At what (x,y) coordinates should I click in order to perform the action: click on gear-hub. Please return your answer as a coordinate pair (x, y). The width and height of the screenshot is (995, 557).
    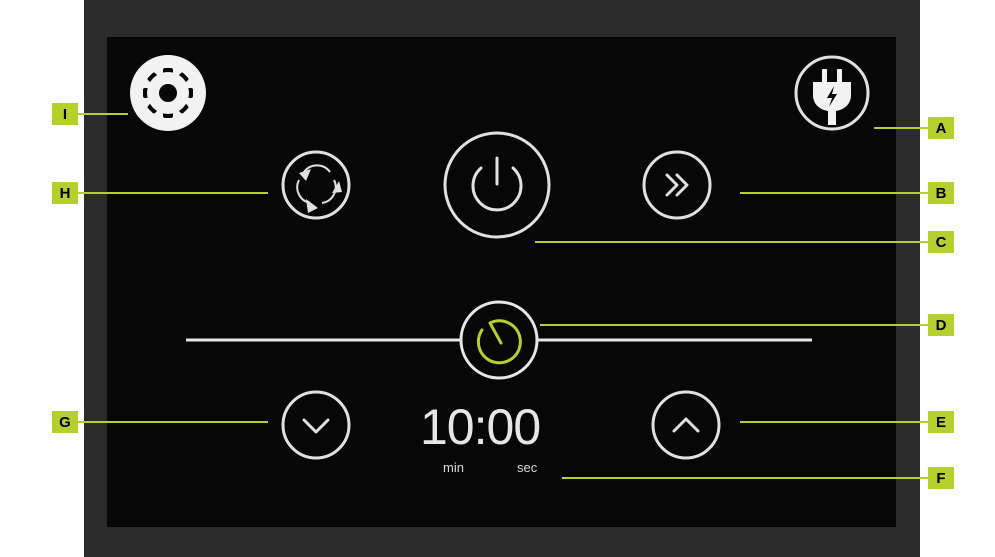
    Looking at the image, I should click on (168, 93).